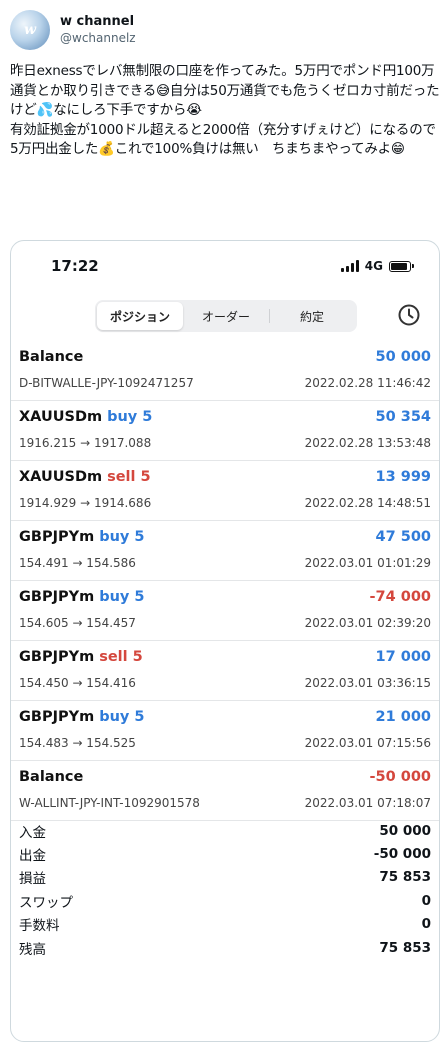 The image size is (446, 1042). What do you see at coordinates (312, 316) in the screenshot?
I see `tab-deals: 約定` at bounding box center [312, 316].